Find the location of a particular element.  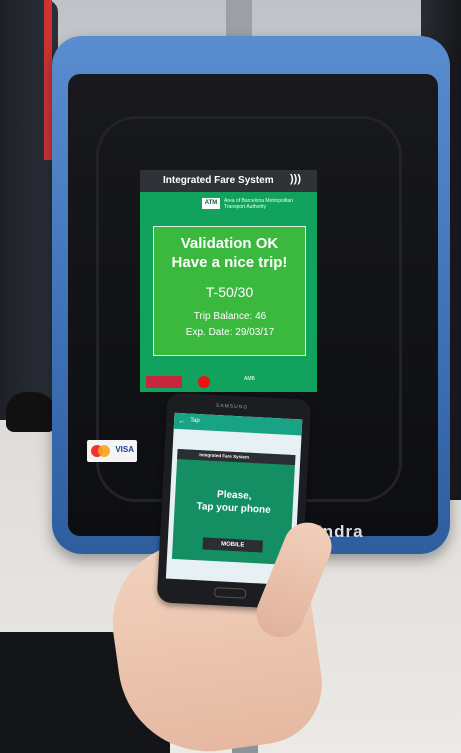

validation-message: Validation OK is located at coordinates (229, 243).